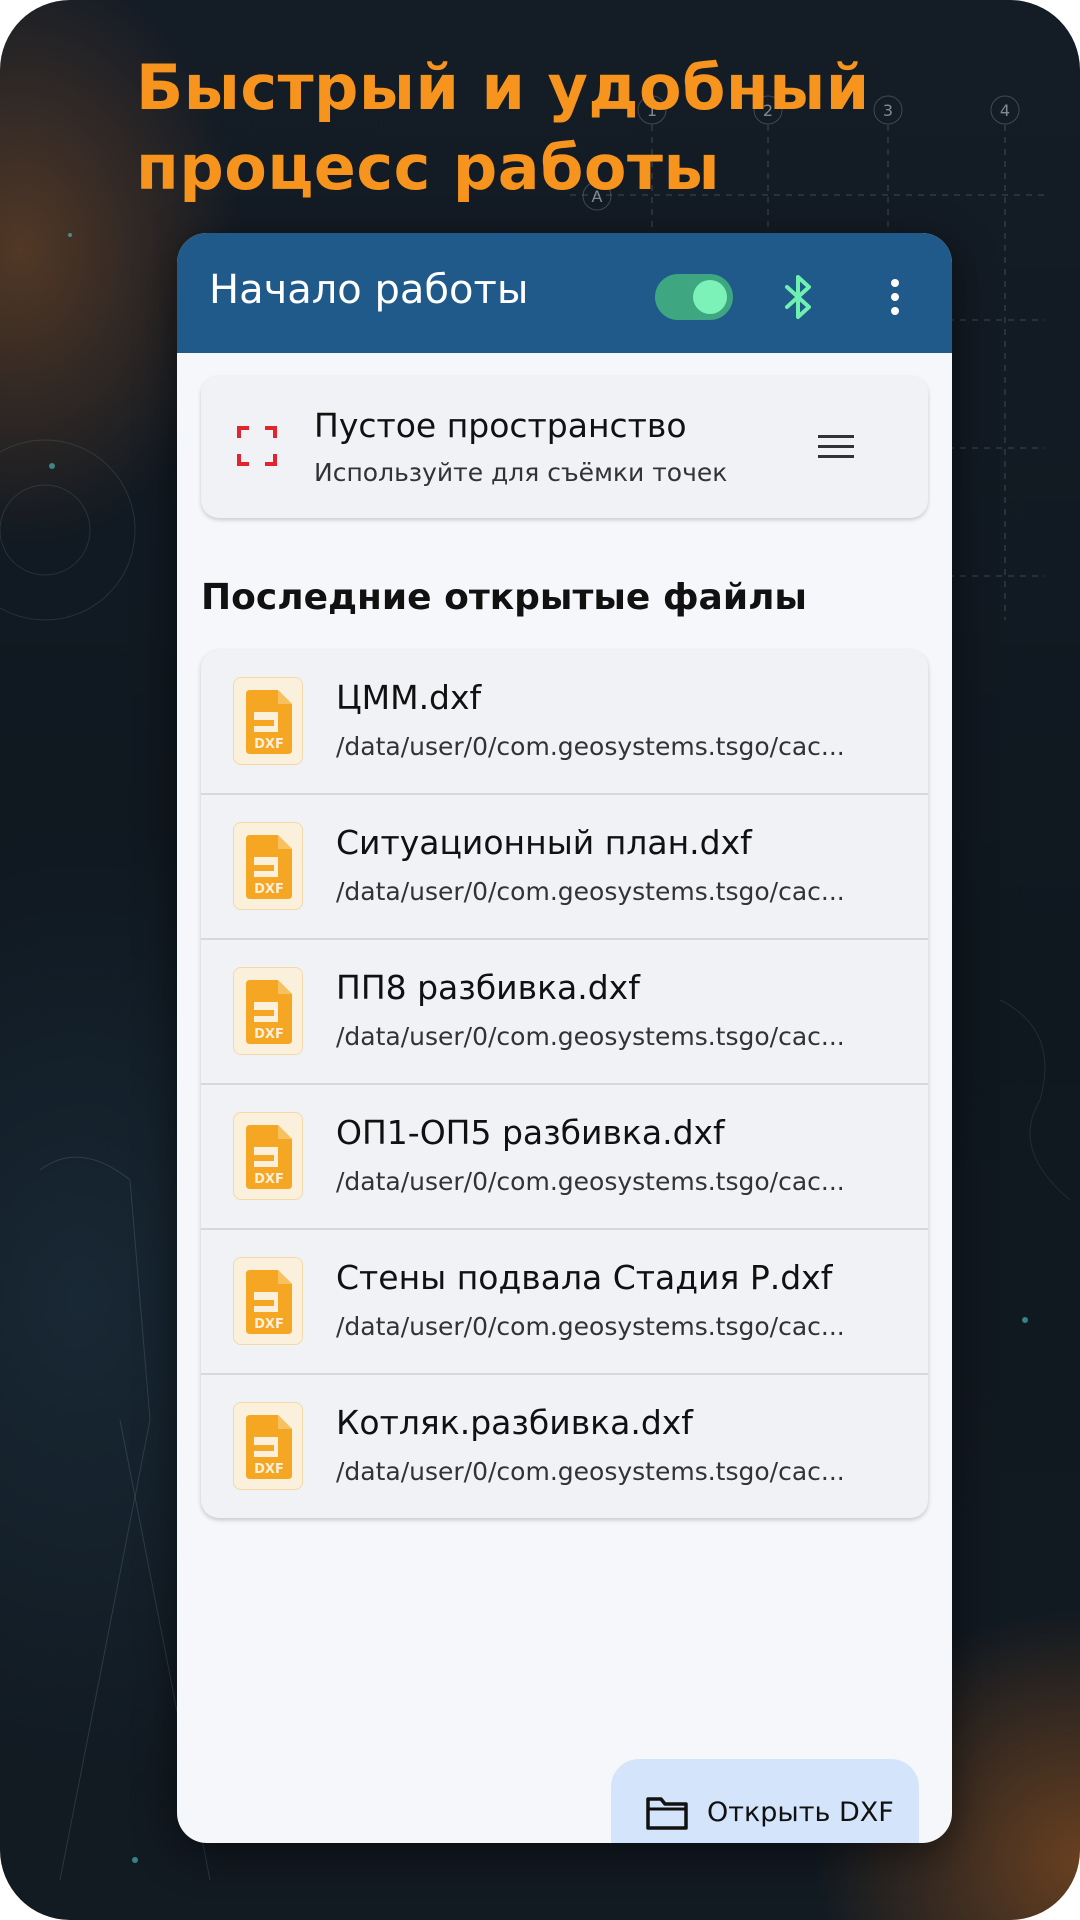 The image size is (1080, 1920). Describe the element at coordinates (504, 597) in the screenshot. I see `recent-files-heading: Последние открытые файлы` at that location.